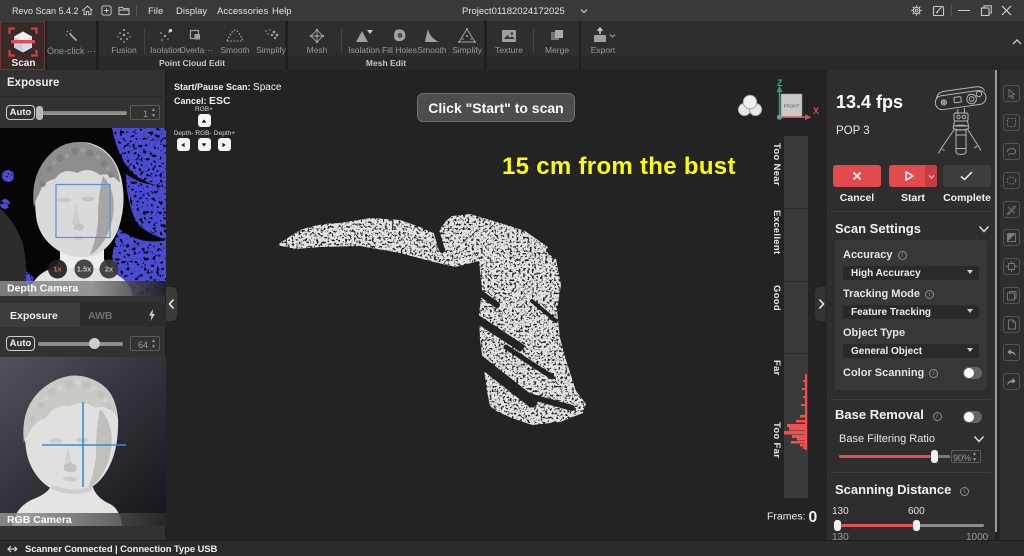  I want to click on svg-text: FRONT, so click(792, 106).